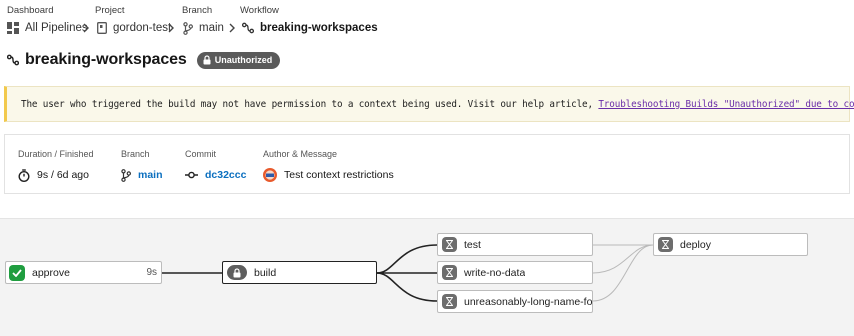 The image size is (854, 336). What do you see at coordinates (215, 166) in the screenshot?
I see `commit-column: Commit dc32ccc` at bounding box center [215, 166].